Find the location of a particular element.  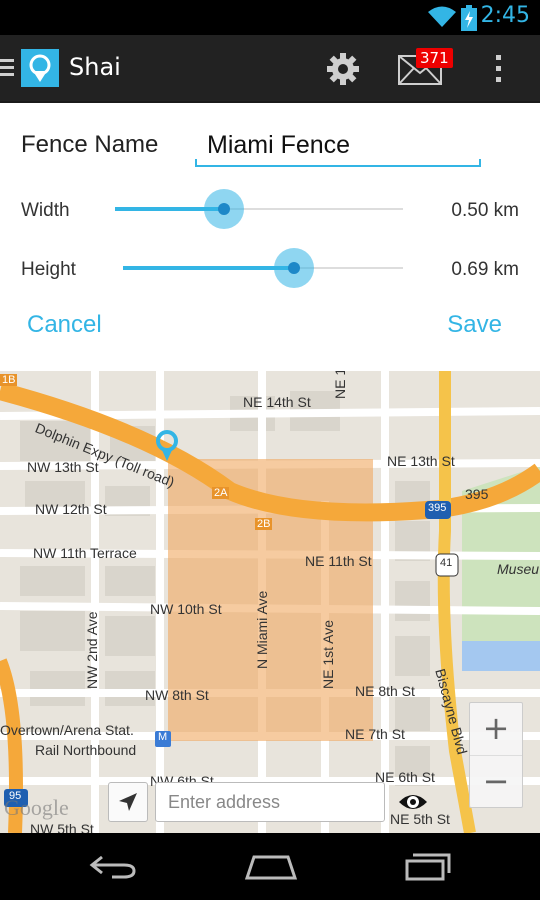

width-value: 0.50 km is located at coordinates (485, 210).